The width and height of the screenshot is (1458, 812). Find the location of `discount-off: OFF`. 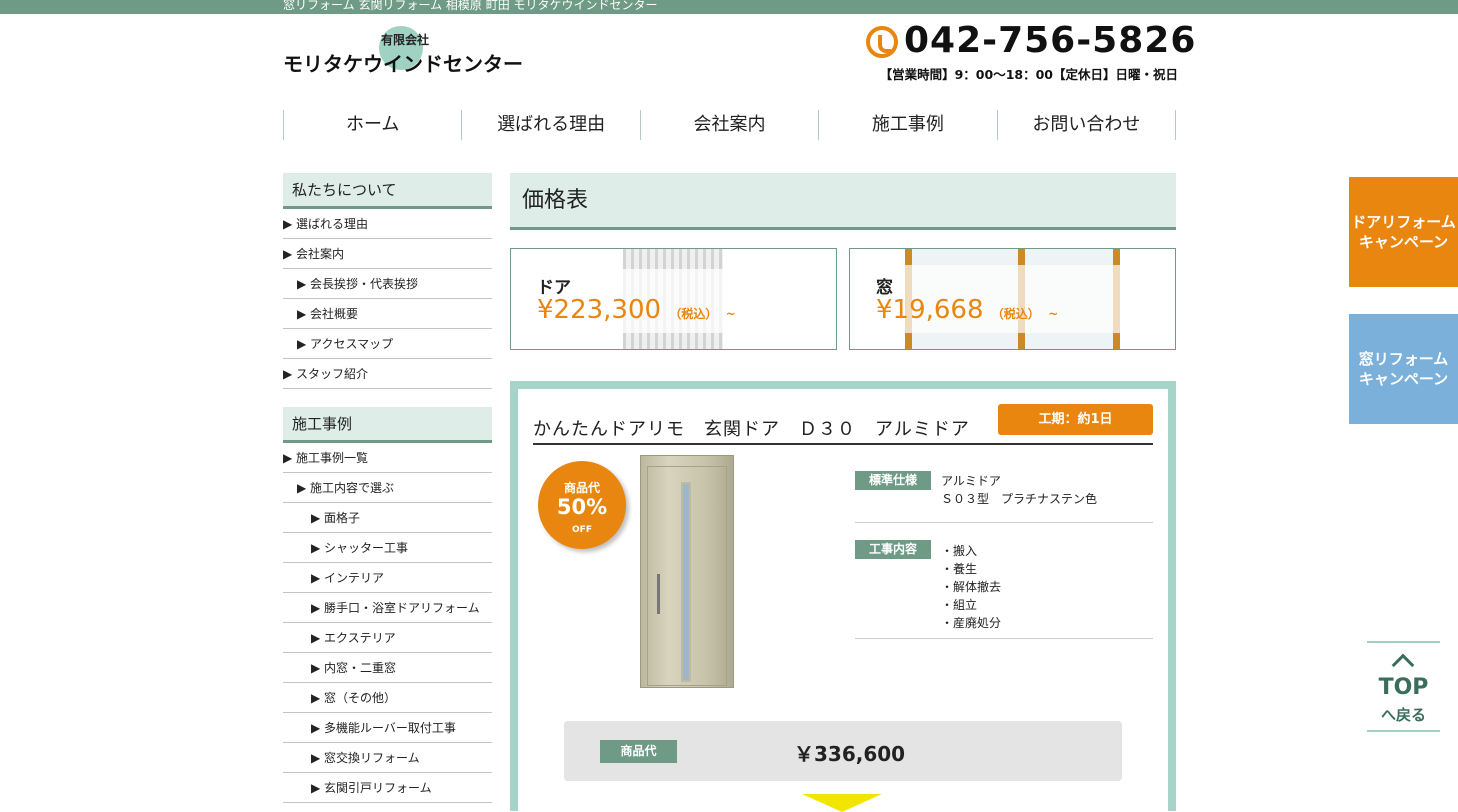

discount-off: OFF is located at coordinates (582, 530).